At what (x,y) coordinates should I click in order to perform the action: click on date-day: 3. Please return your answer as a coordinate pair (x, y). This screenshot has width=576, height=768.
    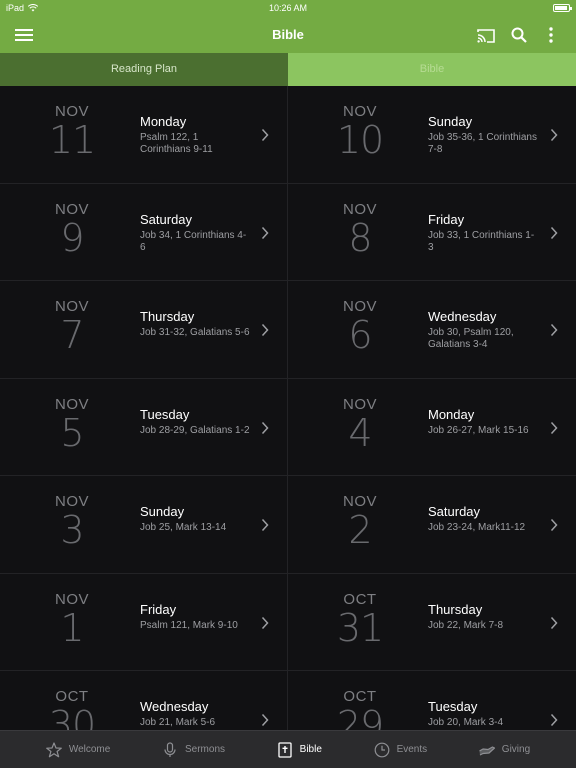
    Looking at the image, I should click on (72, 530).